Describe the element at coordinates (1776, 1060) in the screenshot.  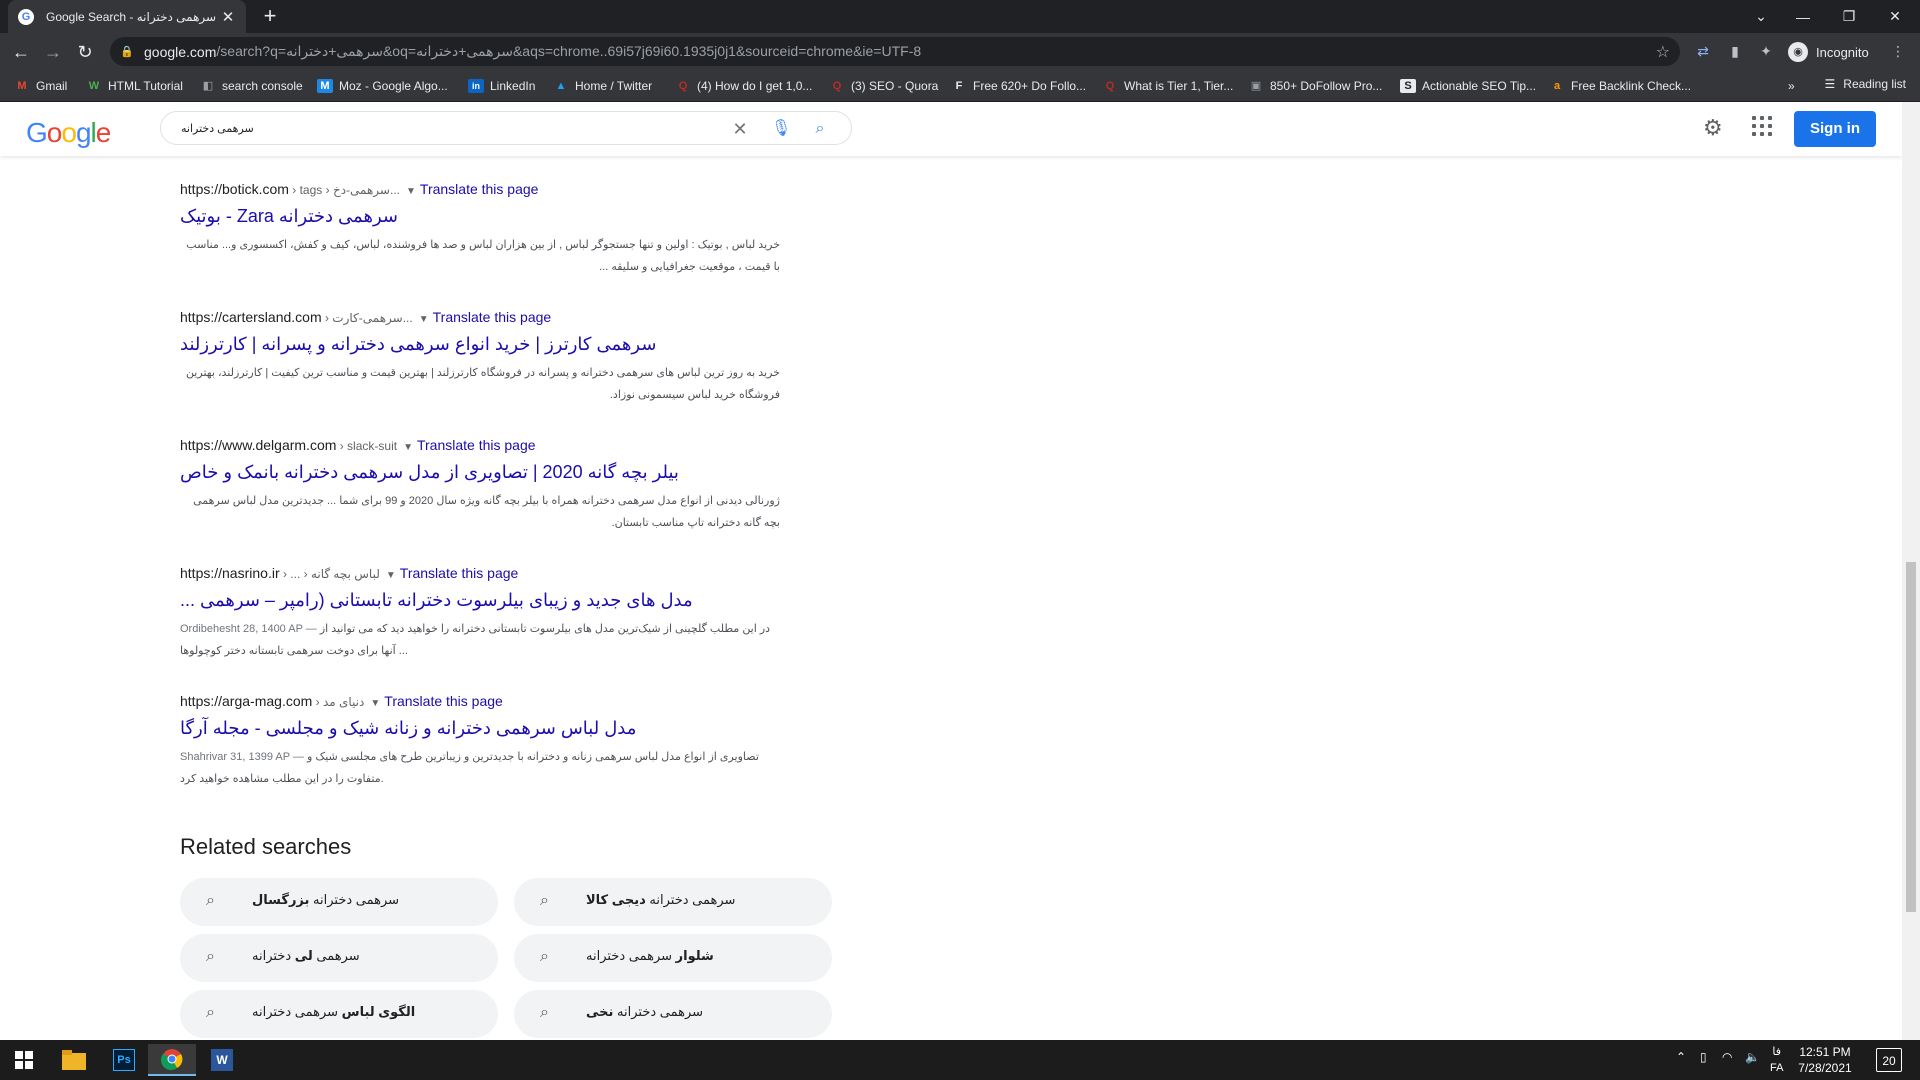
I see `language-indicator: فا FA` at that location.